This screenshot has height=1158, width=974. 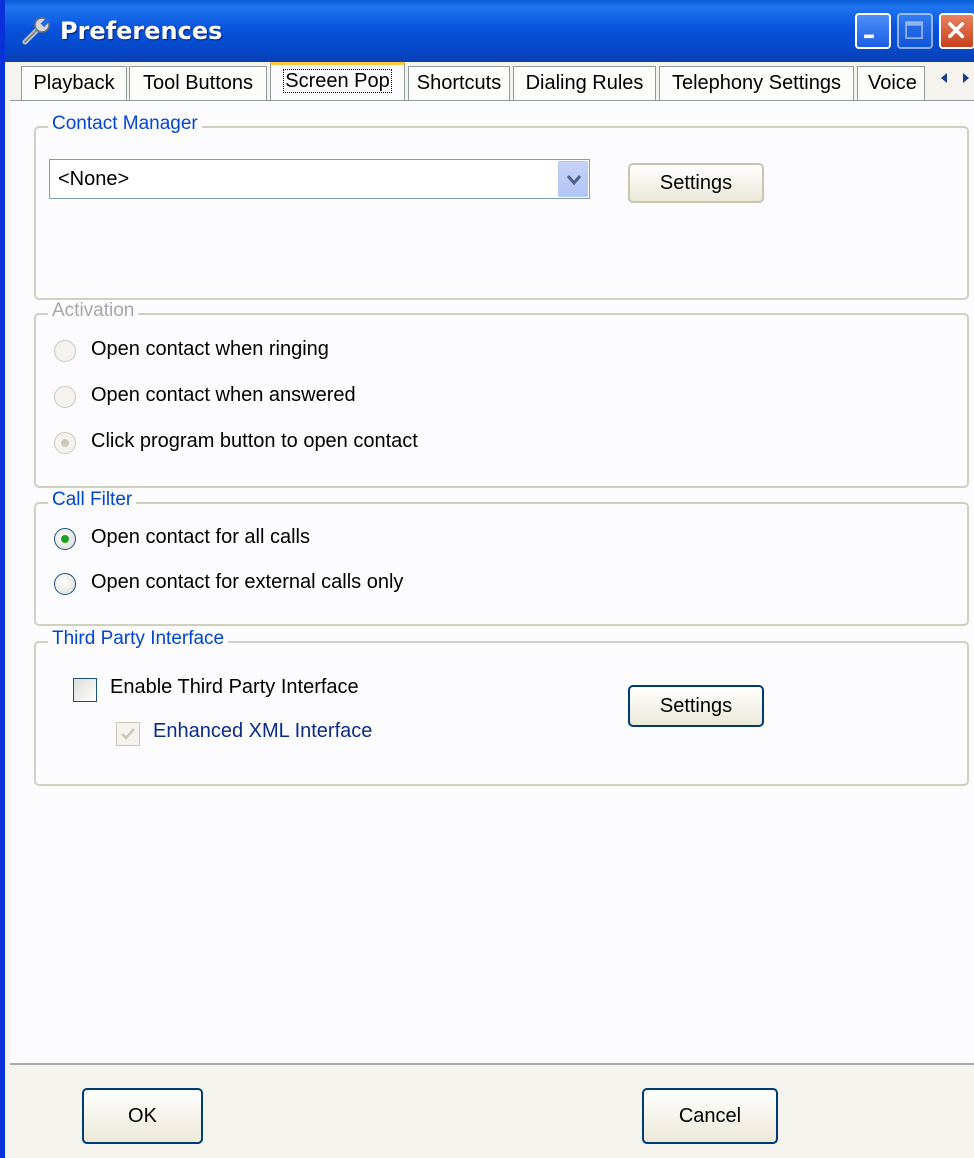 What do you see at coordinates (873, 31) in the screenshot?
I see `minimize-button` at bounding box center [873, 31].